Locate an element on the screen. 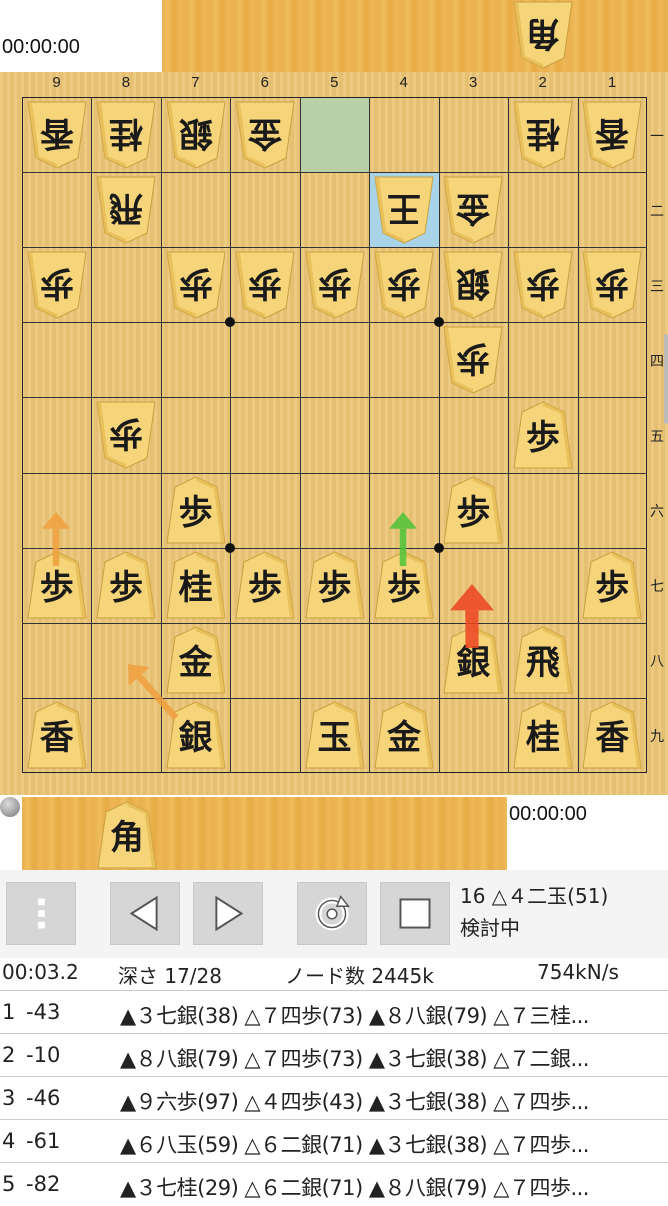  sente-clock: 00:00:00 is located at coordinates (548, 814).